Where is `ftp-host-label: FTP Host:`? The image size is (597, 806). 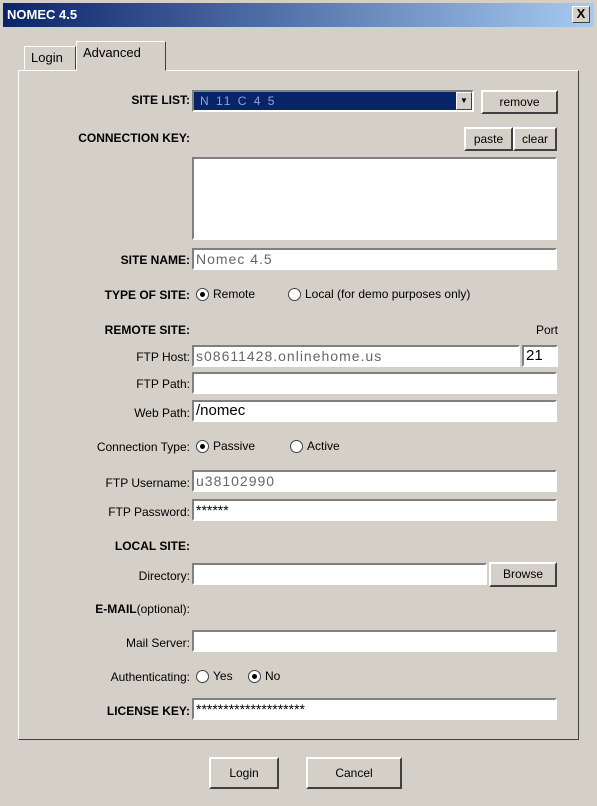
ftp-host-label: FTP Host: is located at coordinates (163, 357).